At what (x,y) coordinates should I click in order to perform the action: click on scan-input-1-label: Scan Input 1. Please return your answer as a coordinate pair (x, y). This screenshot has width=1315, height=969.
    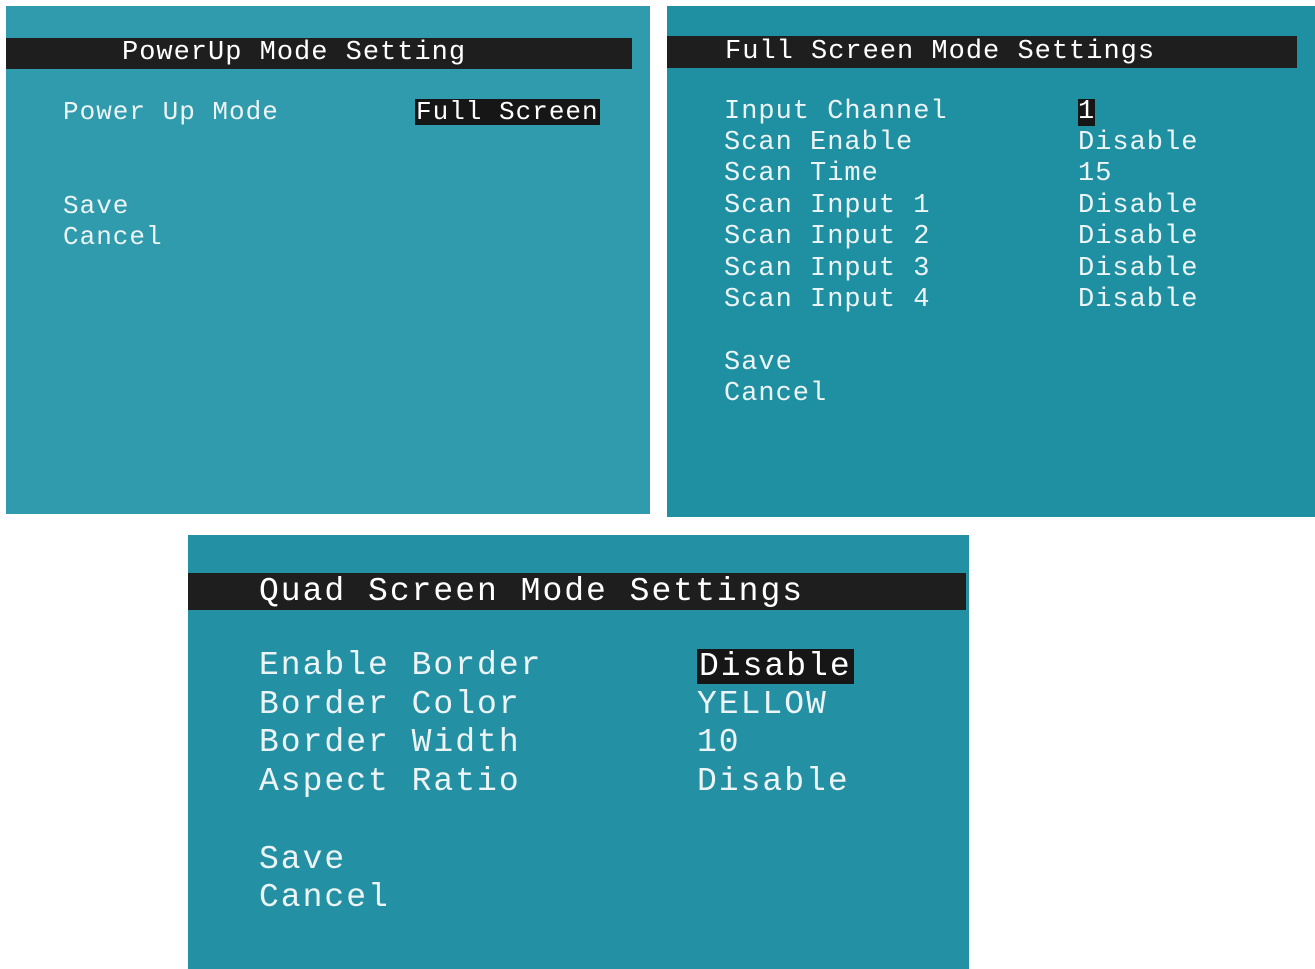
    Looking at the image, I should click on (827, 206).